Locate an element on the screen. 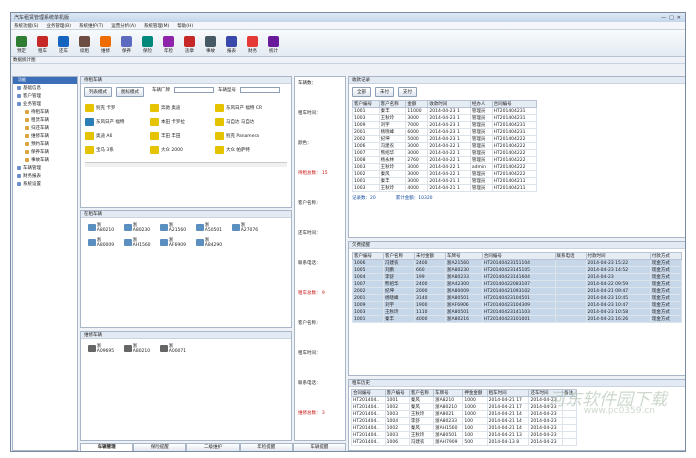 This screenshot has height=458, width=696. filter-button: 全部 is located at coordinates (361, 92).